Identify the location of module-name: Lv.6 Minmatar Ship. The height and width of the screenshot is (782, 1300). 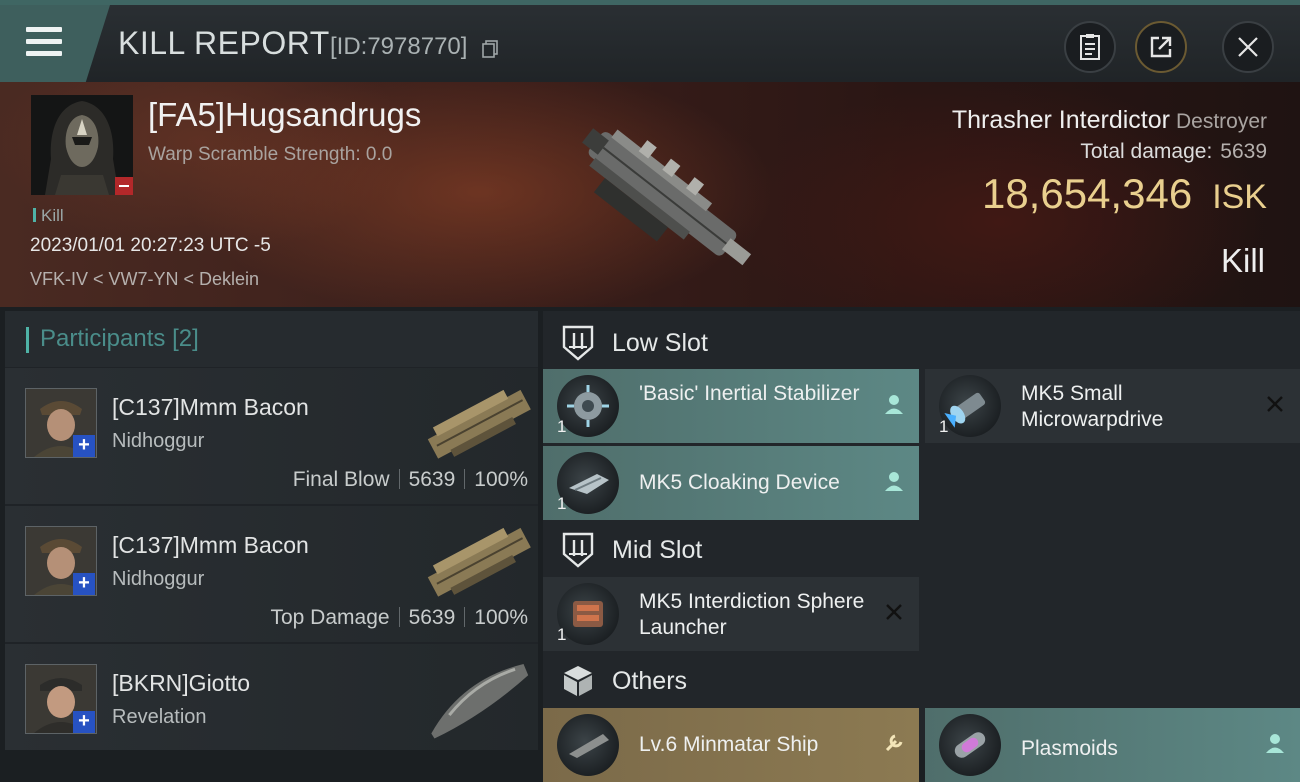
(729, 744).